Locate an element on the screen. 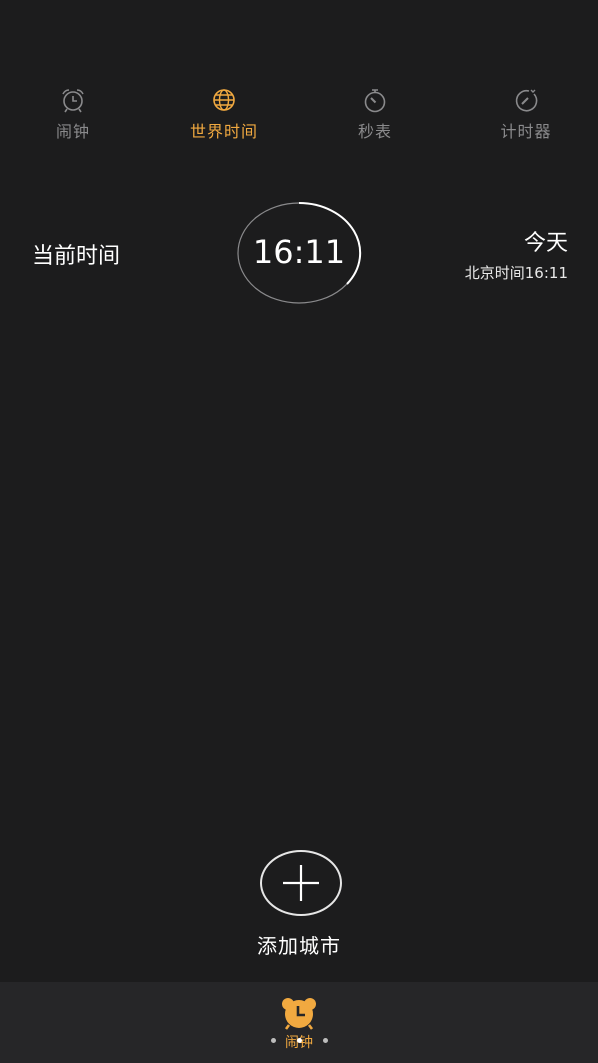 The width and height of the screenshot is (598, 1063). page-indicator is located at coordinates (300, 1042).